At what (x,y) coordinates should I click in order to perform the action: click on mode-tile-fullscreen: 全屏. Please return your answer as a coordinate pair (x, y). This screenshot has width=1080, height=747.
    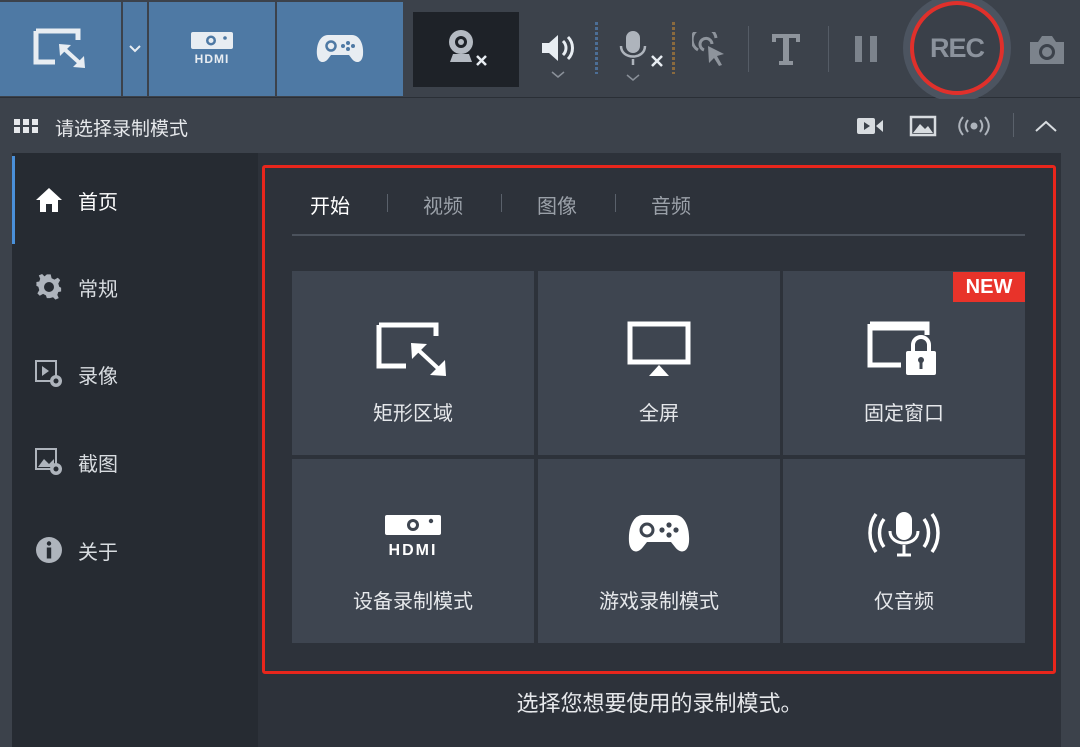
    Looking at the image, I should click on (659, 363).